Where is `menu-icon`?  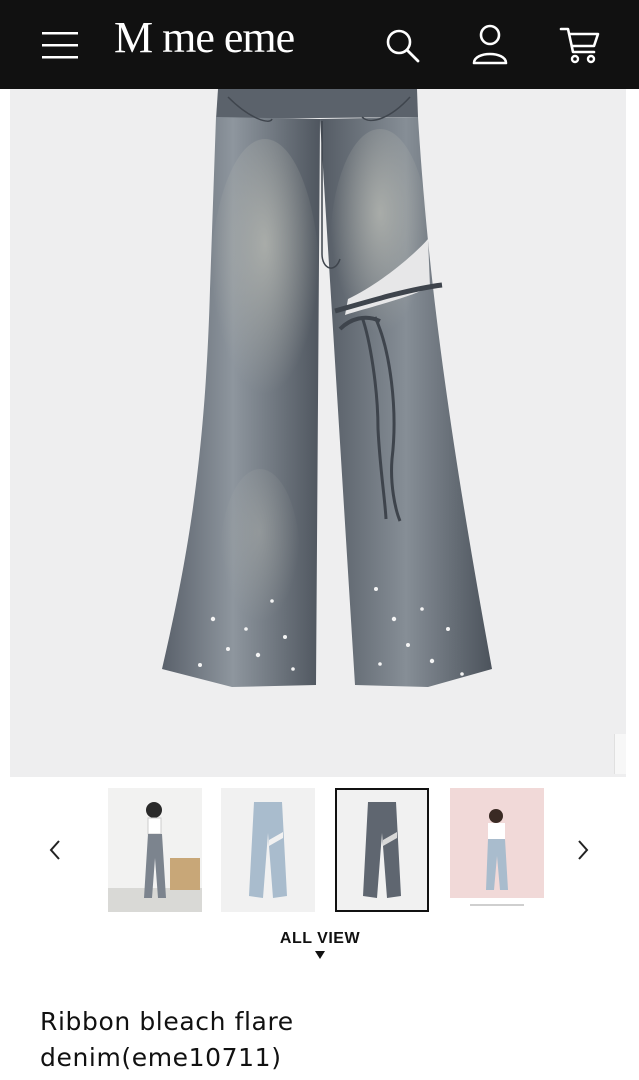
menu-icon is located at coordinates (60, 44).